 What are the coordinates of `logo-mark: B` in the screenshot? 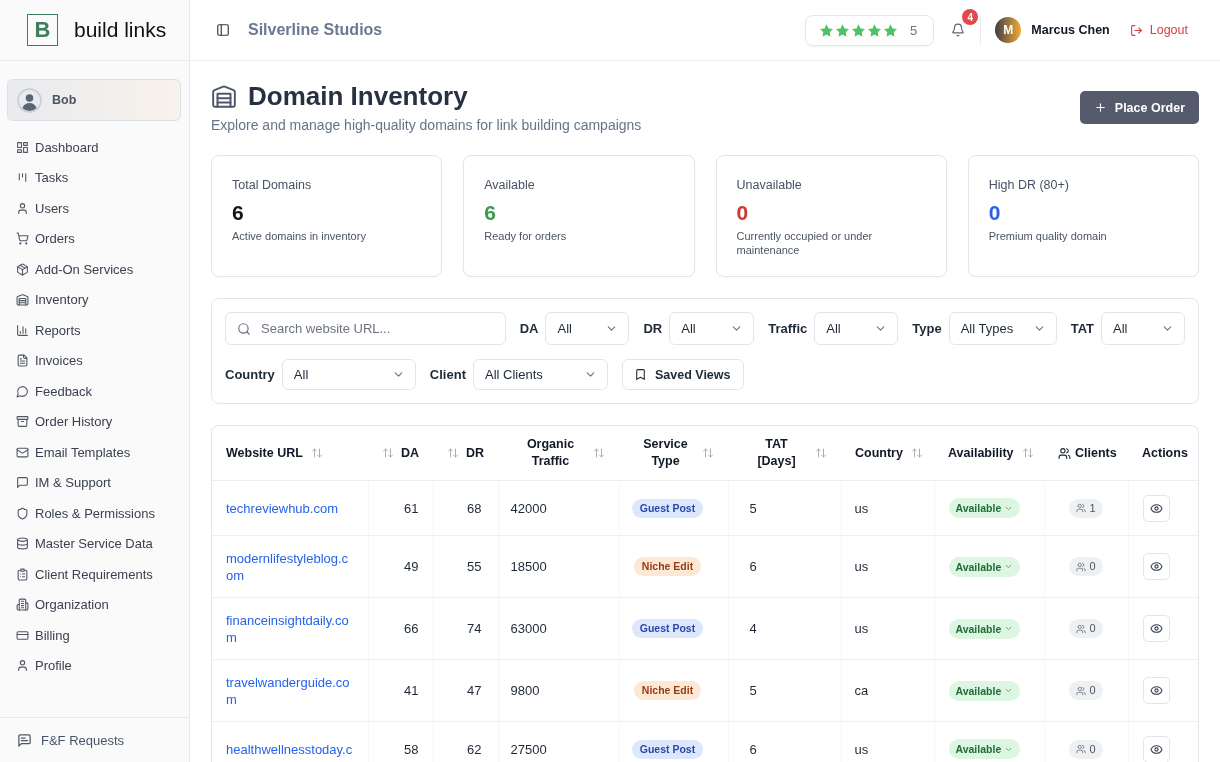 It's located at (42, 30).